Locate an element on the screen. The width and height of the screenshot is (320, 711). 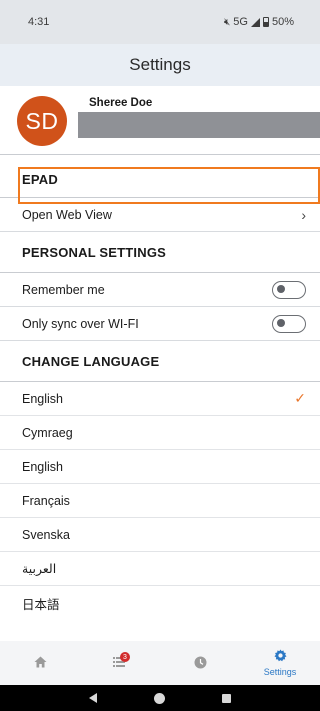
open-web-view-label: Open Web View is located at coordinates (67, 214).